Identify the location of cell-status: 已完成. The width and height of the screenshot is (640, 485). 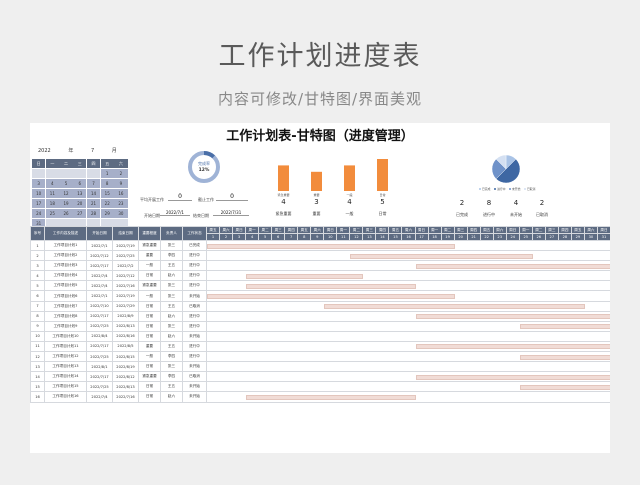
(194, 245).